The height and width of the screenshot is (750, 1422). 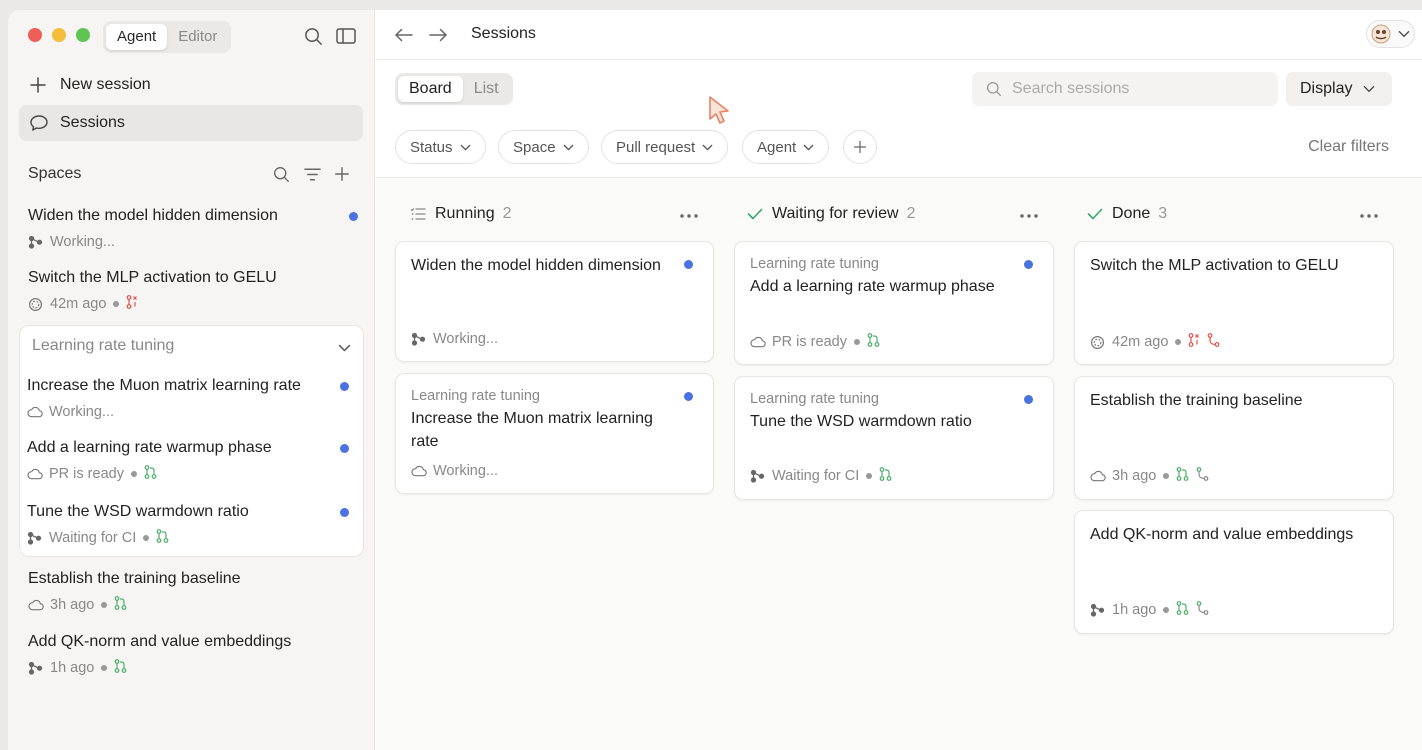 What do you see at coordinates (720, 112) in the screenshot?
I see `mouse-cursor-icon` at bounding box center [720, 112].